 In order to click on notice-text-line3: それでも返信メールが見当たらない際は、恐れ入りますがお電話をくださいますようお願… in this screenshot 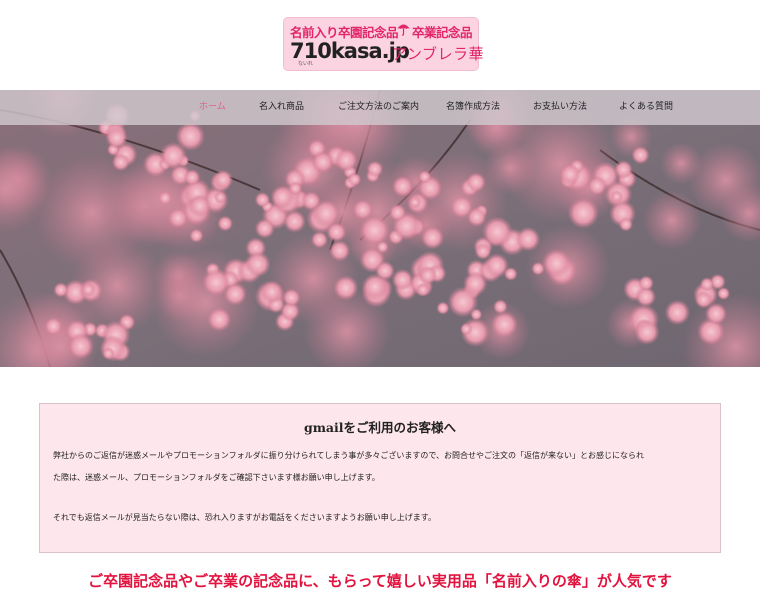, I will do `click(244, 517)`.